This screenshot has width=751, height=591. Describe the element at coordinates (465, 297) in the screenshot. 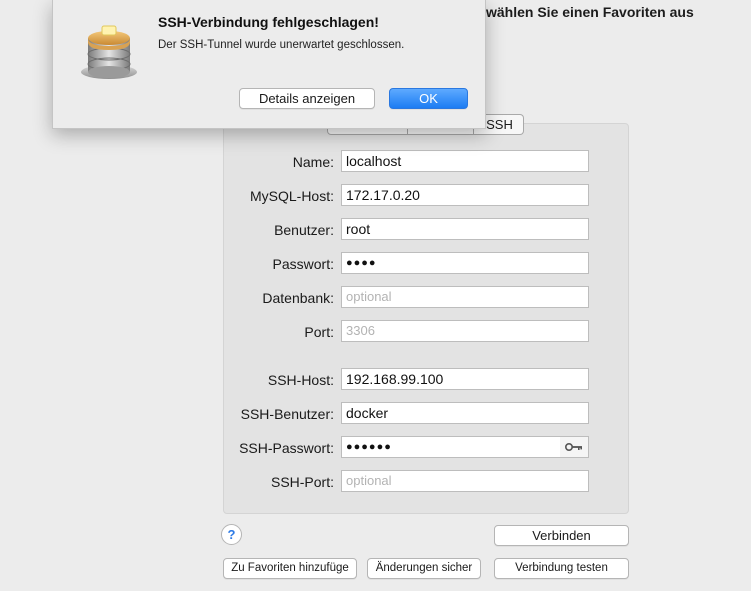

I see `database-field: optional` at that location.